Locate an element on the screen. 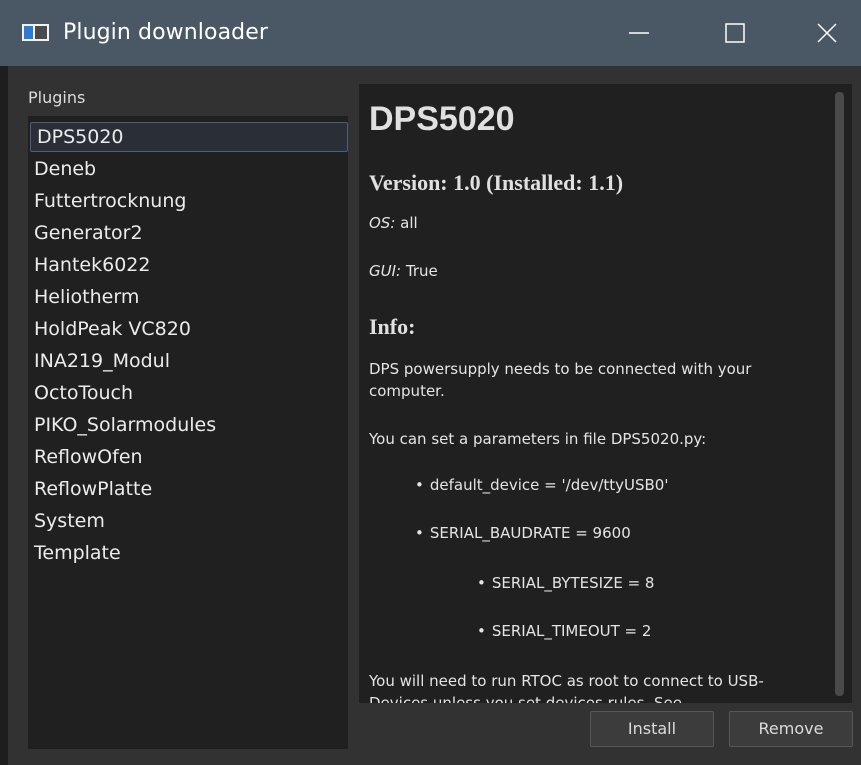 The width and height of the screenshot is (861, 765). close-icon is located at coordinates (827, 33).